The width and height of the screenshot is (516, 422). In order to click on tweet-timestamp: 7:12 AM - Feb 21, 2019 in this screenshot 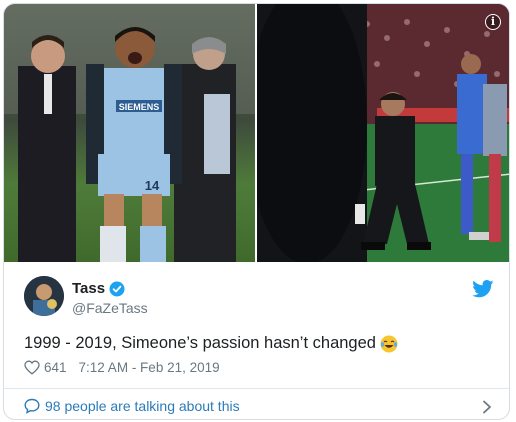, I will do `click(149, 367)`.